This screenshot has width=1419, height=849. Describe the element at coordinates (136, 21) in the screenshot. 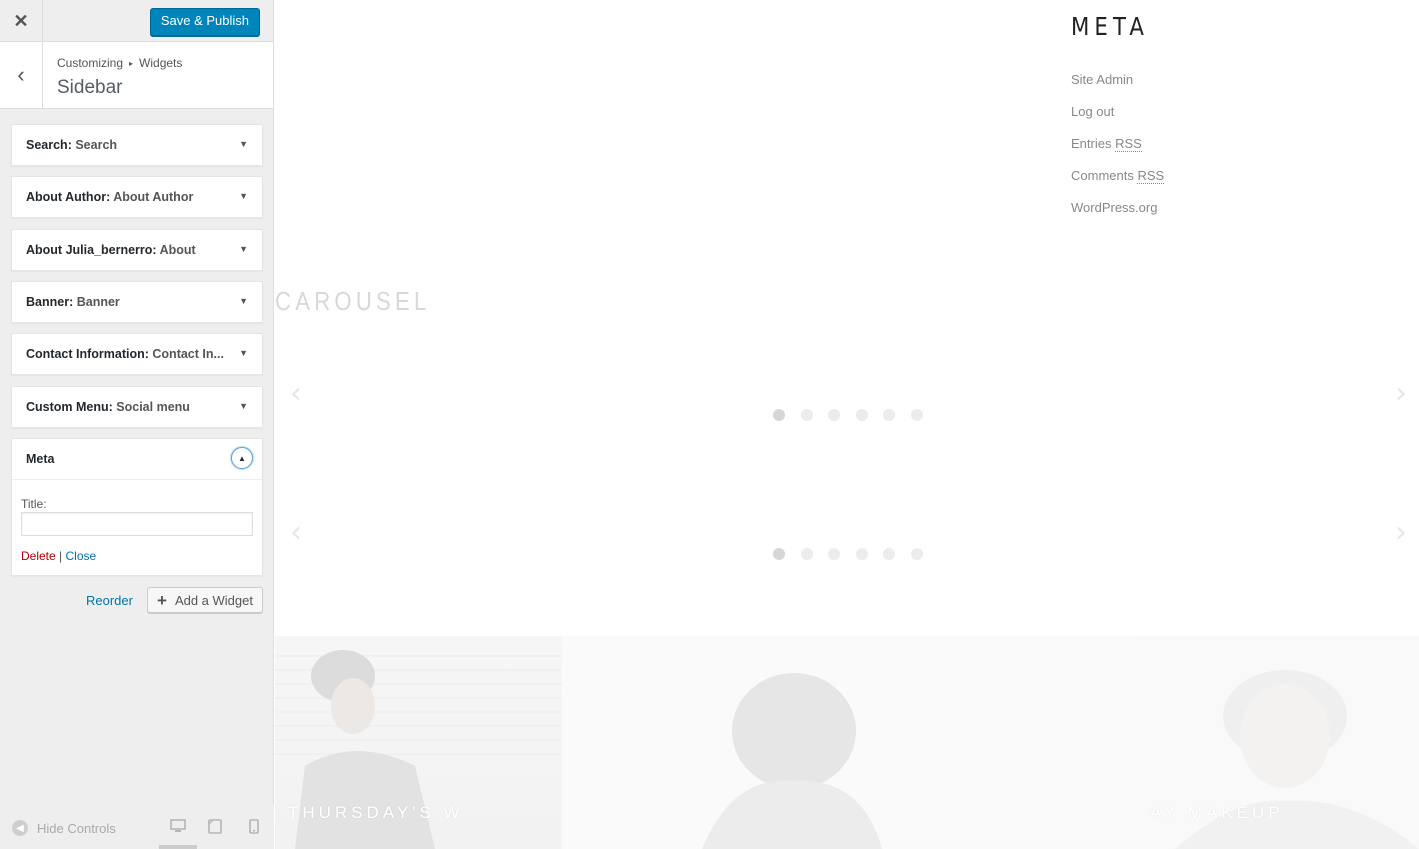

I see `customizer-header: ✕ Save & Publish` at that location.